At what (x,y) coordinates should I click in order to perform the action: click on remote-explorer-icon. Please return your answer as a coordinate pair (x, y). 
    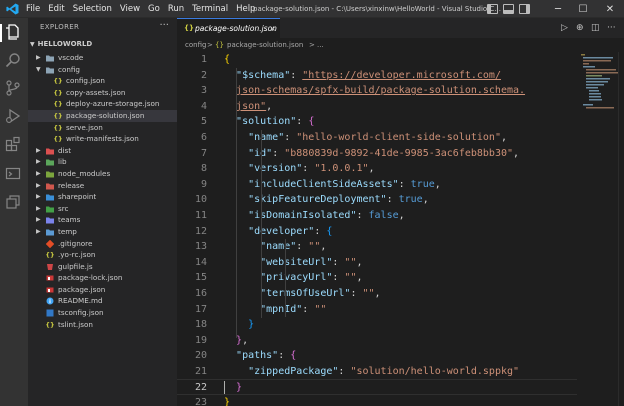
    Looking at the image, I should click on (14, 175).